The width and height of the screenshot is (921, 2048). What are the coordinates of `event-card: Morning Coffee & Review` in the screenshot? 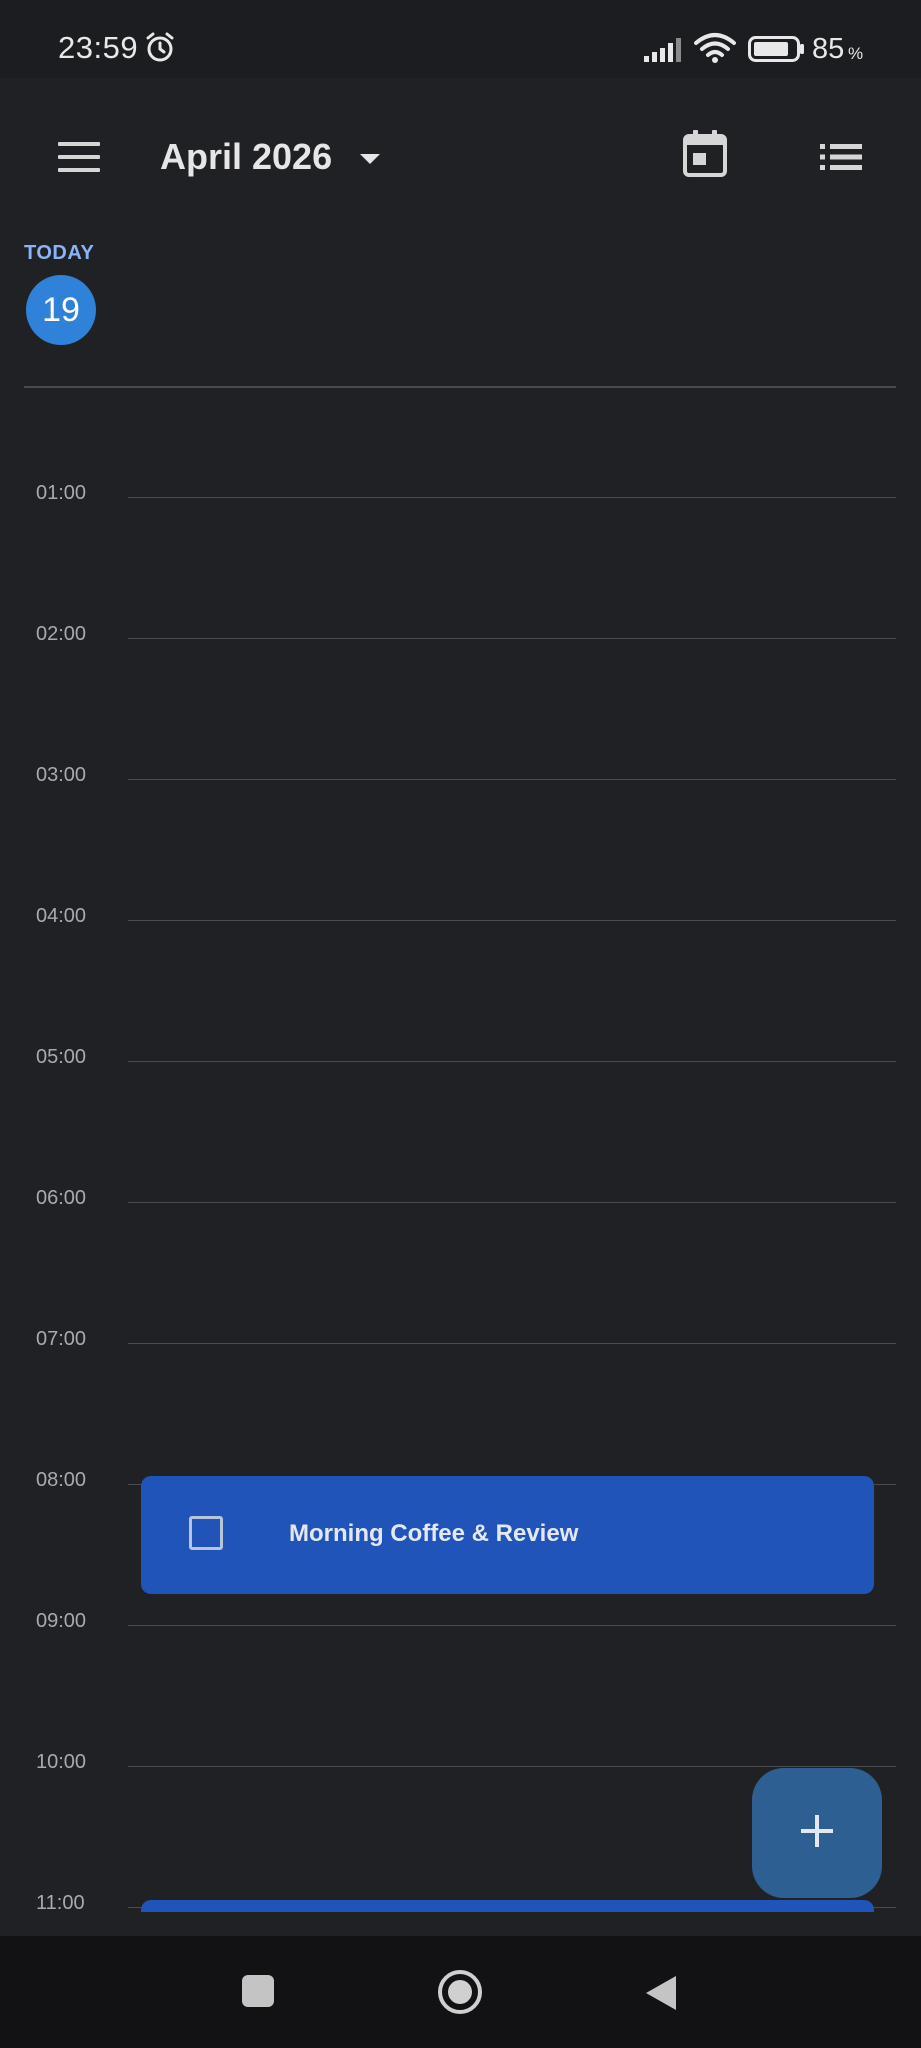 It's located at (507, 1535).